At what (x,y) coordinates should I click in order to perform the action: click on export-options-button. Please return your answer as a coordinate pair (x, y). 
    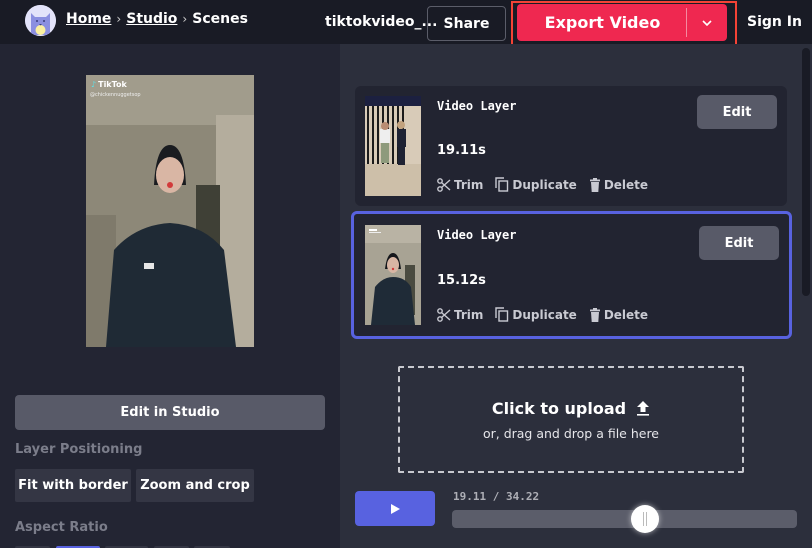
    Looking at the image, I should click on (707, 22).